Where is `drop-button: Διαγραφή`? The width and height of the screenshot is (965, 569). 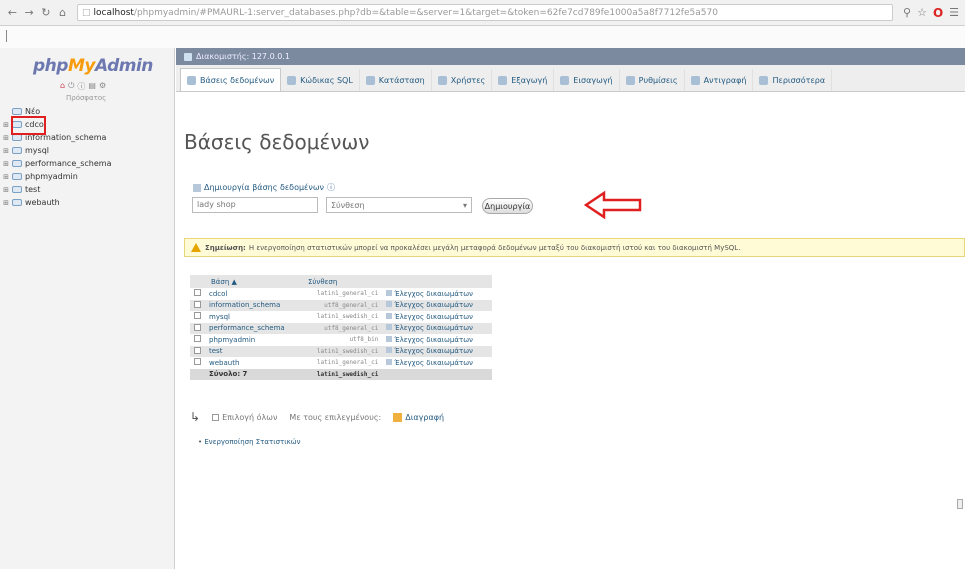 drop-button: Διαγραφή is located at coordinates (418, 417).